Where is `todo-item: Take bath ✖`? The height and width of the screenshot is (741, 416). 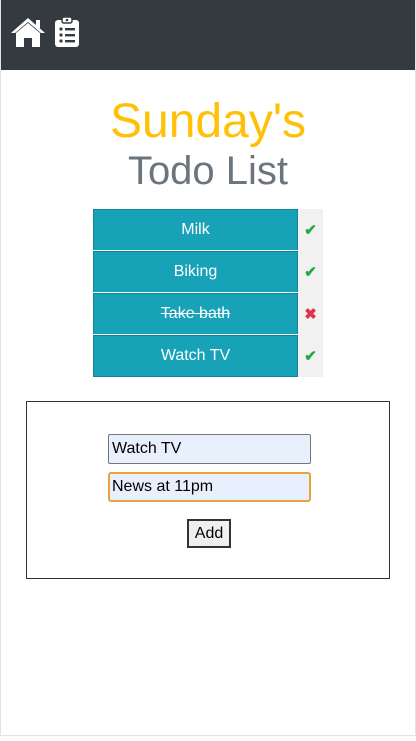 todo-item: Take bath ✖ is located at coordinates (209, 314).